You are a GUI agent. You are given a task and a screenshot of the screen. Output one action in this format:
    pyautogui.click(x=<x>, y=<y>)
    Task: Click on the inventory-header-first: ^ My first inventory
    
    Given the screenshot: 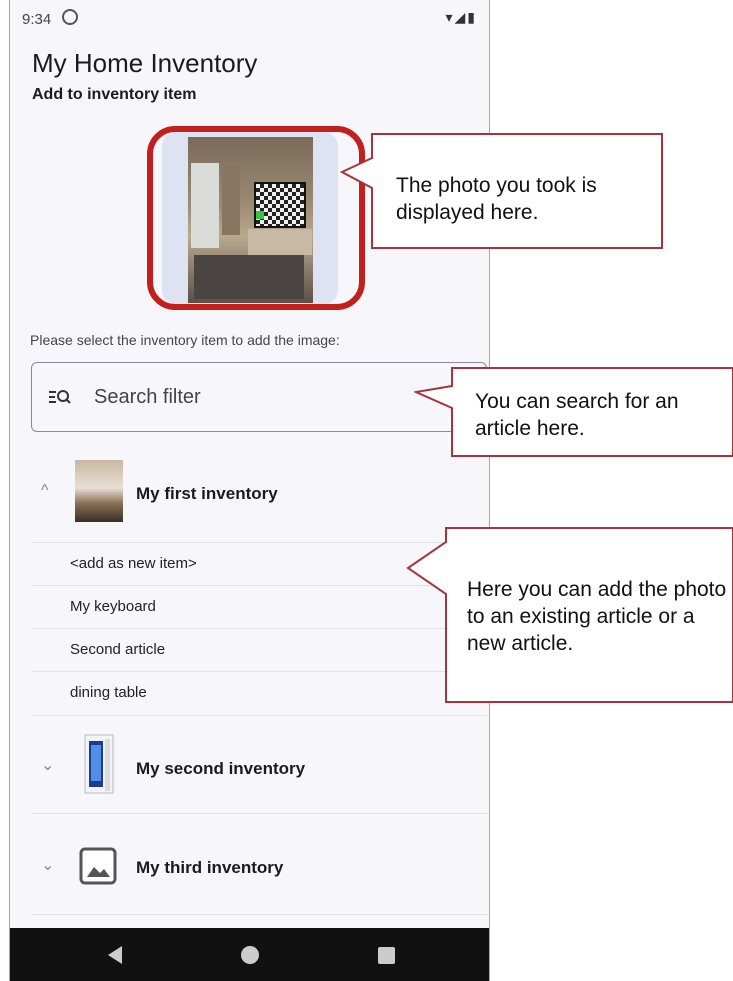 What is the action you would take?
    pyautogui.click(x=259, y=494)
    